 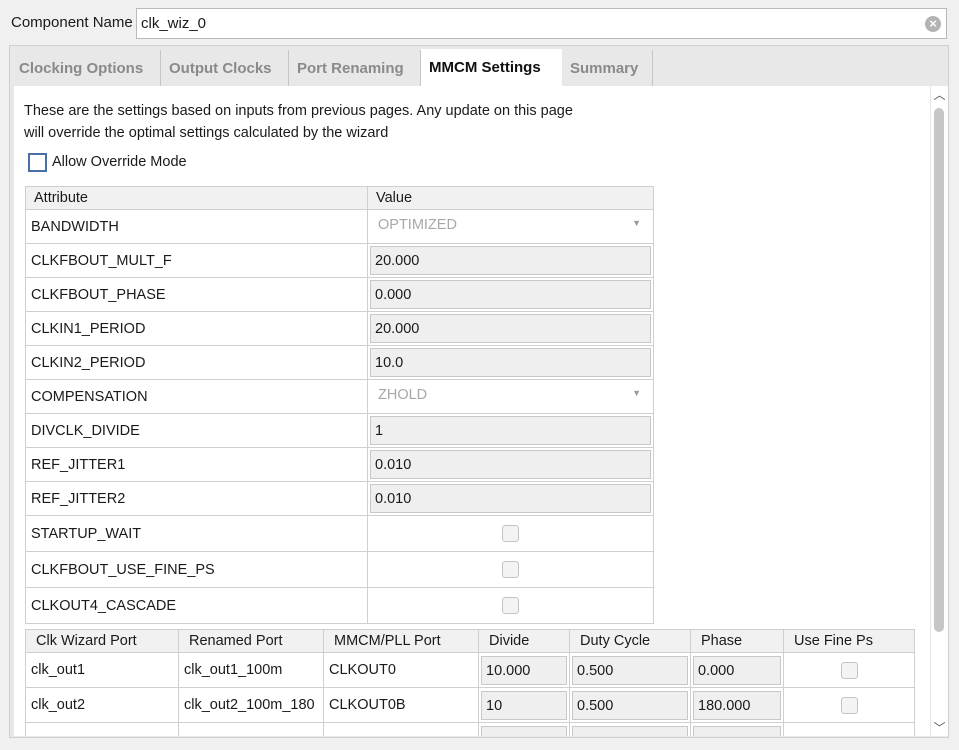 I want to click on component-name-label: Component Name, so click(x=72, y=22).